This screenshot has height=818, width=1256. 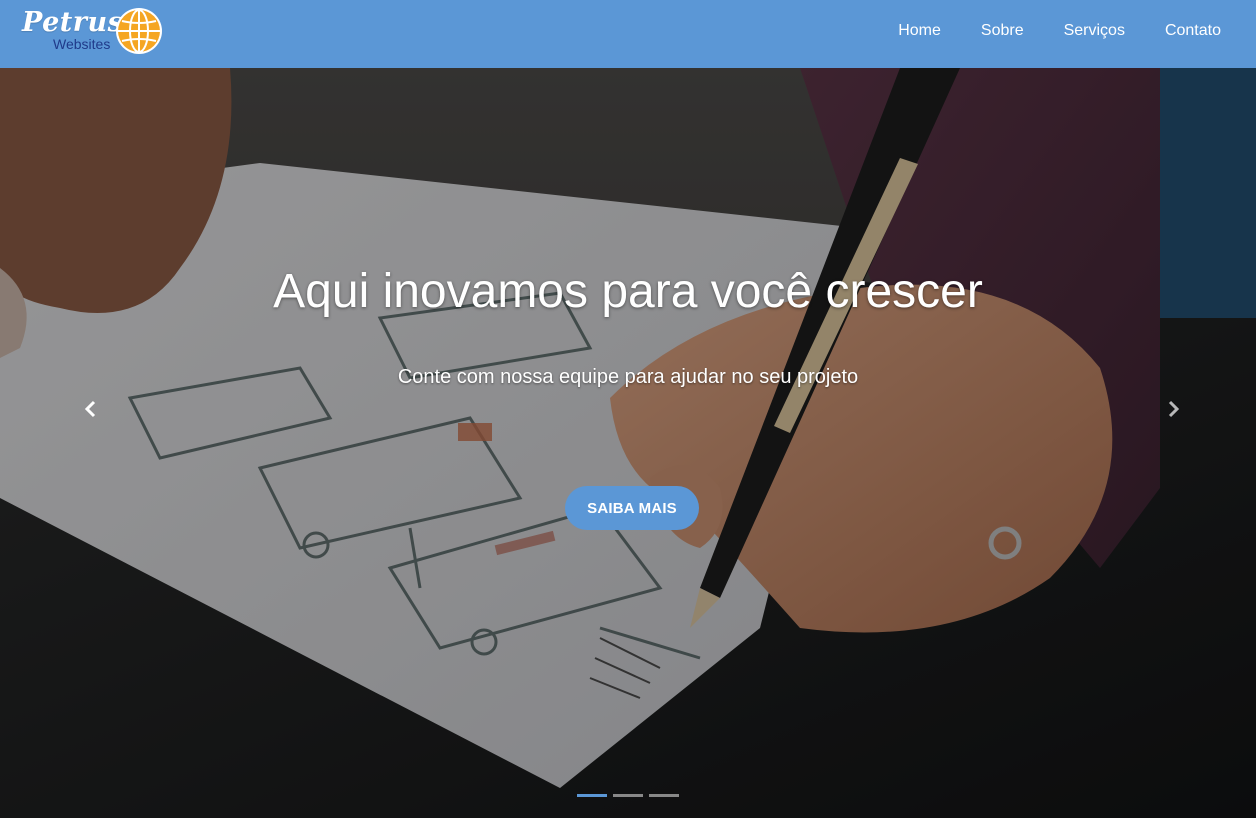 I want to click on chevron-right-icon, so click(x=1174, y=409).